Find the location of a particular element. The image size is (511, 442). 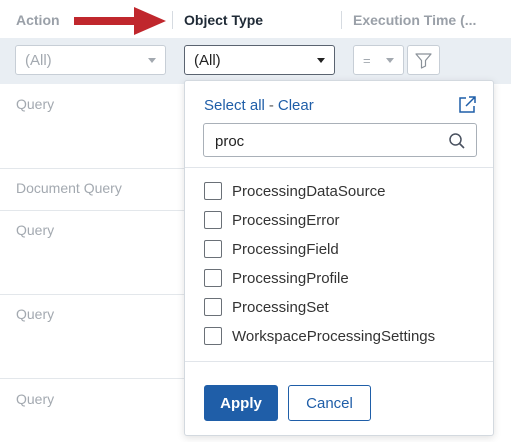

apply-button: Apply is located at coordinates (241, 403).